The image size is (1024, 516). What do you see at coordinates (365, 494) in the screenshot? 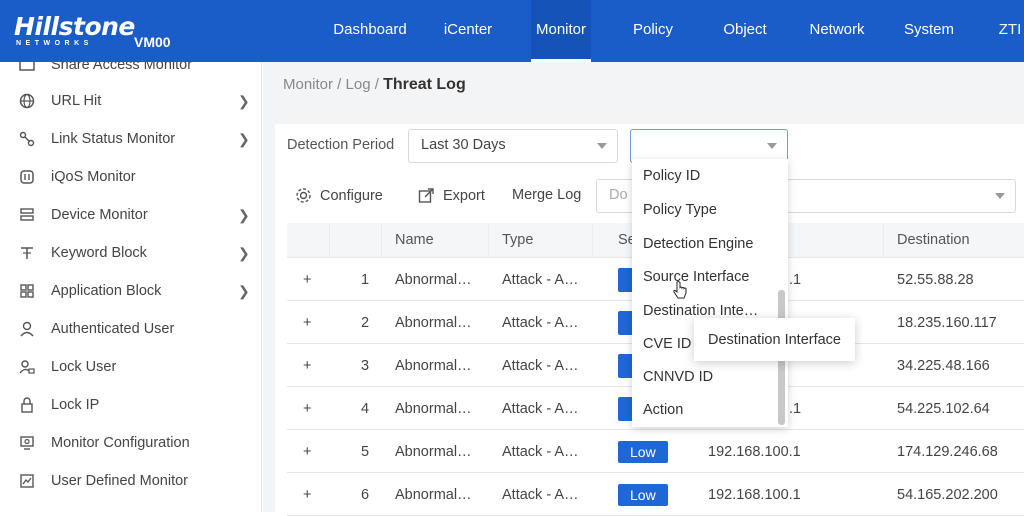
I see `row-index: 6` at bounding box center [365, 494].